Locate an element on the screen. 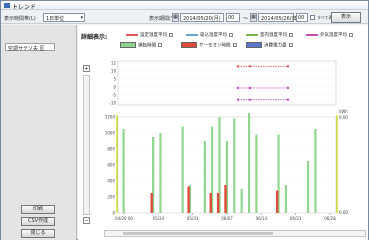  x-tick-label: 06/28 is located at coordinates (330, 218).